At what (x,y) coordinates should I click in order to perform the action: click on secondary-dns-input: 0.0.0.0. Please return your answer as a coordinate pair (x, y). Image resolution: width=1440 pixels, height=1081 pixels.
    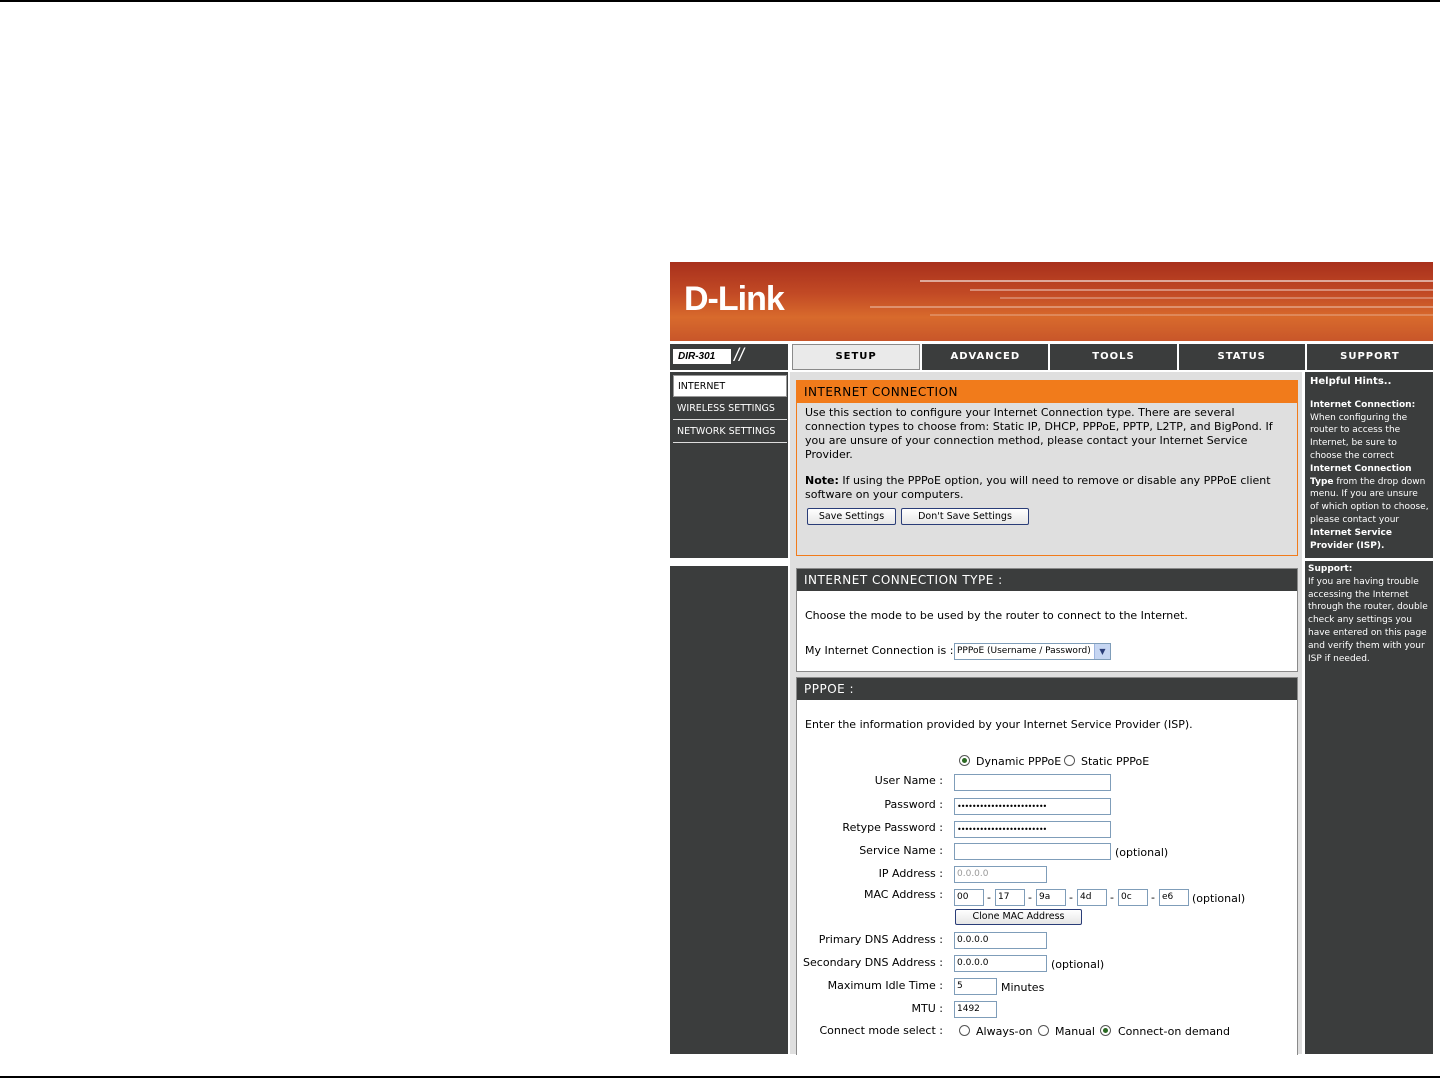
    Looking at the image, I should click on (1000, 963).